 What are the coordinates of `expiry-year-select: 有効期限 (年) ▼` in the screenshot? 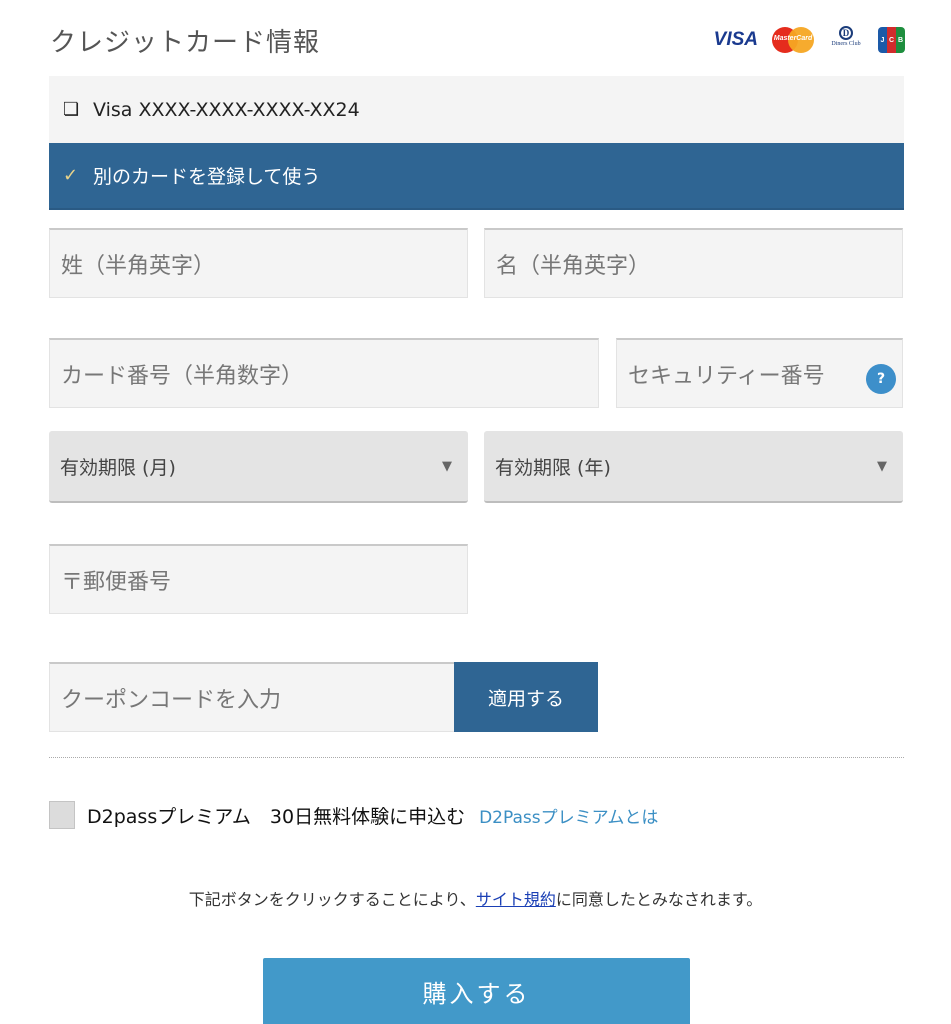 It's located at (693, 467).